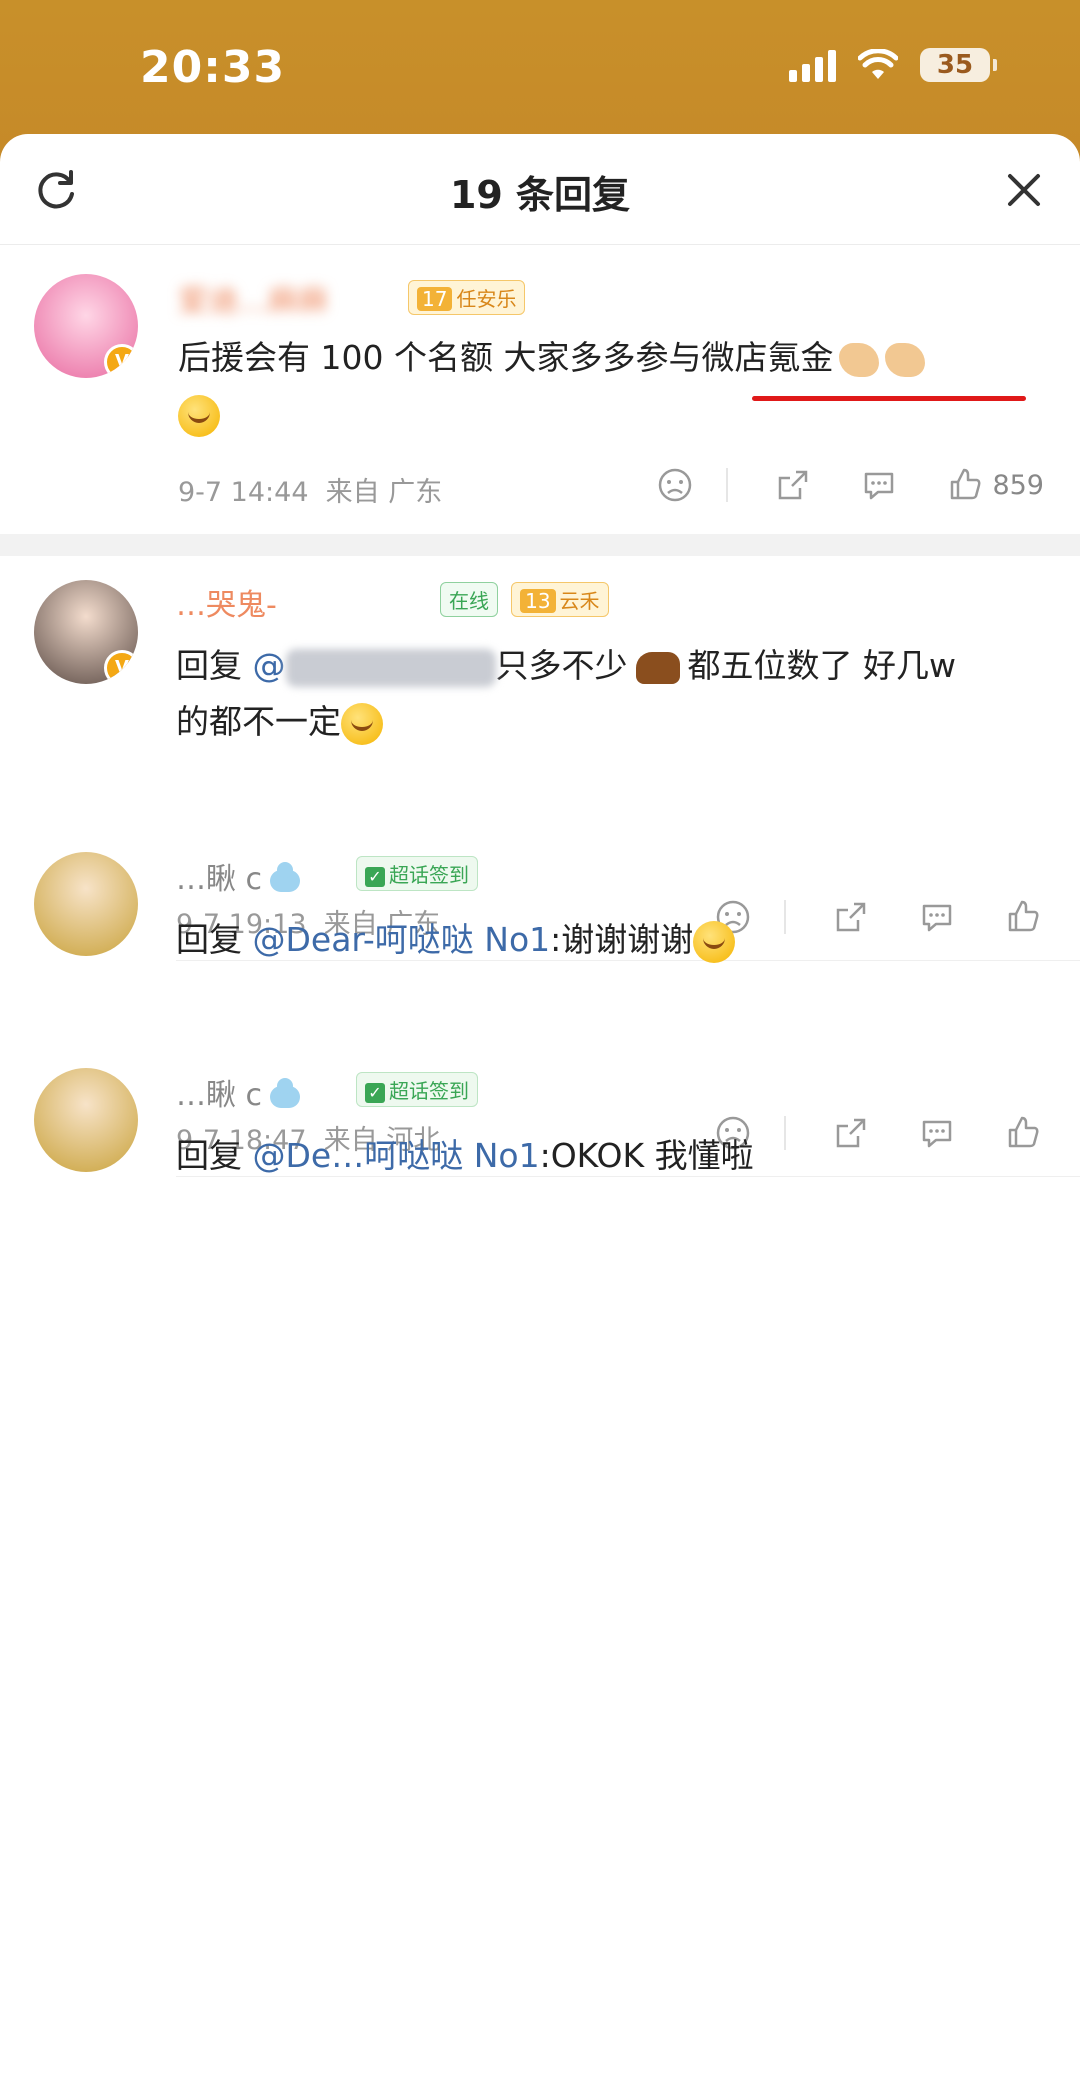  Describe the element at coordinates (958, 65) in the screenshot. I see `battery-icon: 35` at that location.